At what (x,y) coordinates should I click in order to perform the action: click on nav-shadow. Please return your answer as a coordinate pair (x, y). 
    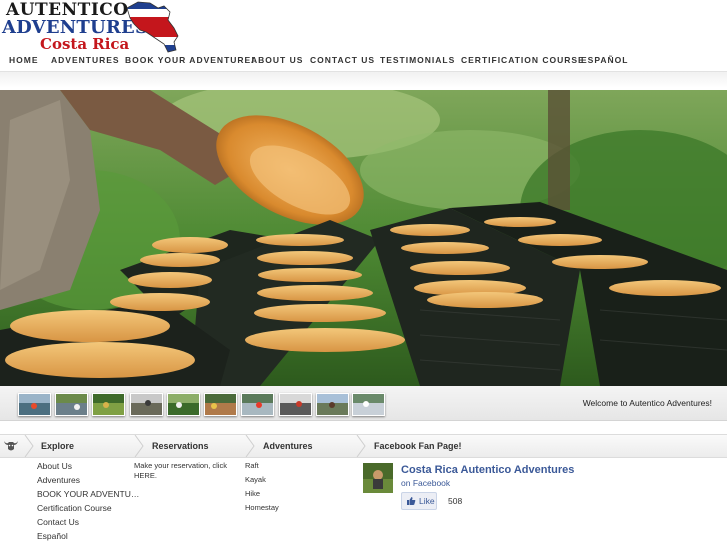
    Looking at the image, I should click on (363, 80).